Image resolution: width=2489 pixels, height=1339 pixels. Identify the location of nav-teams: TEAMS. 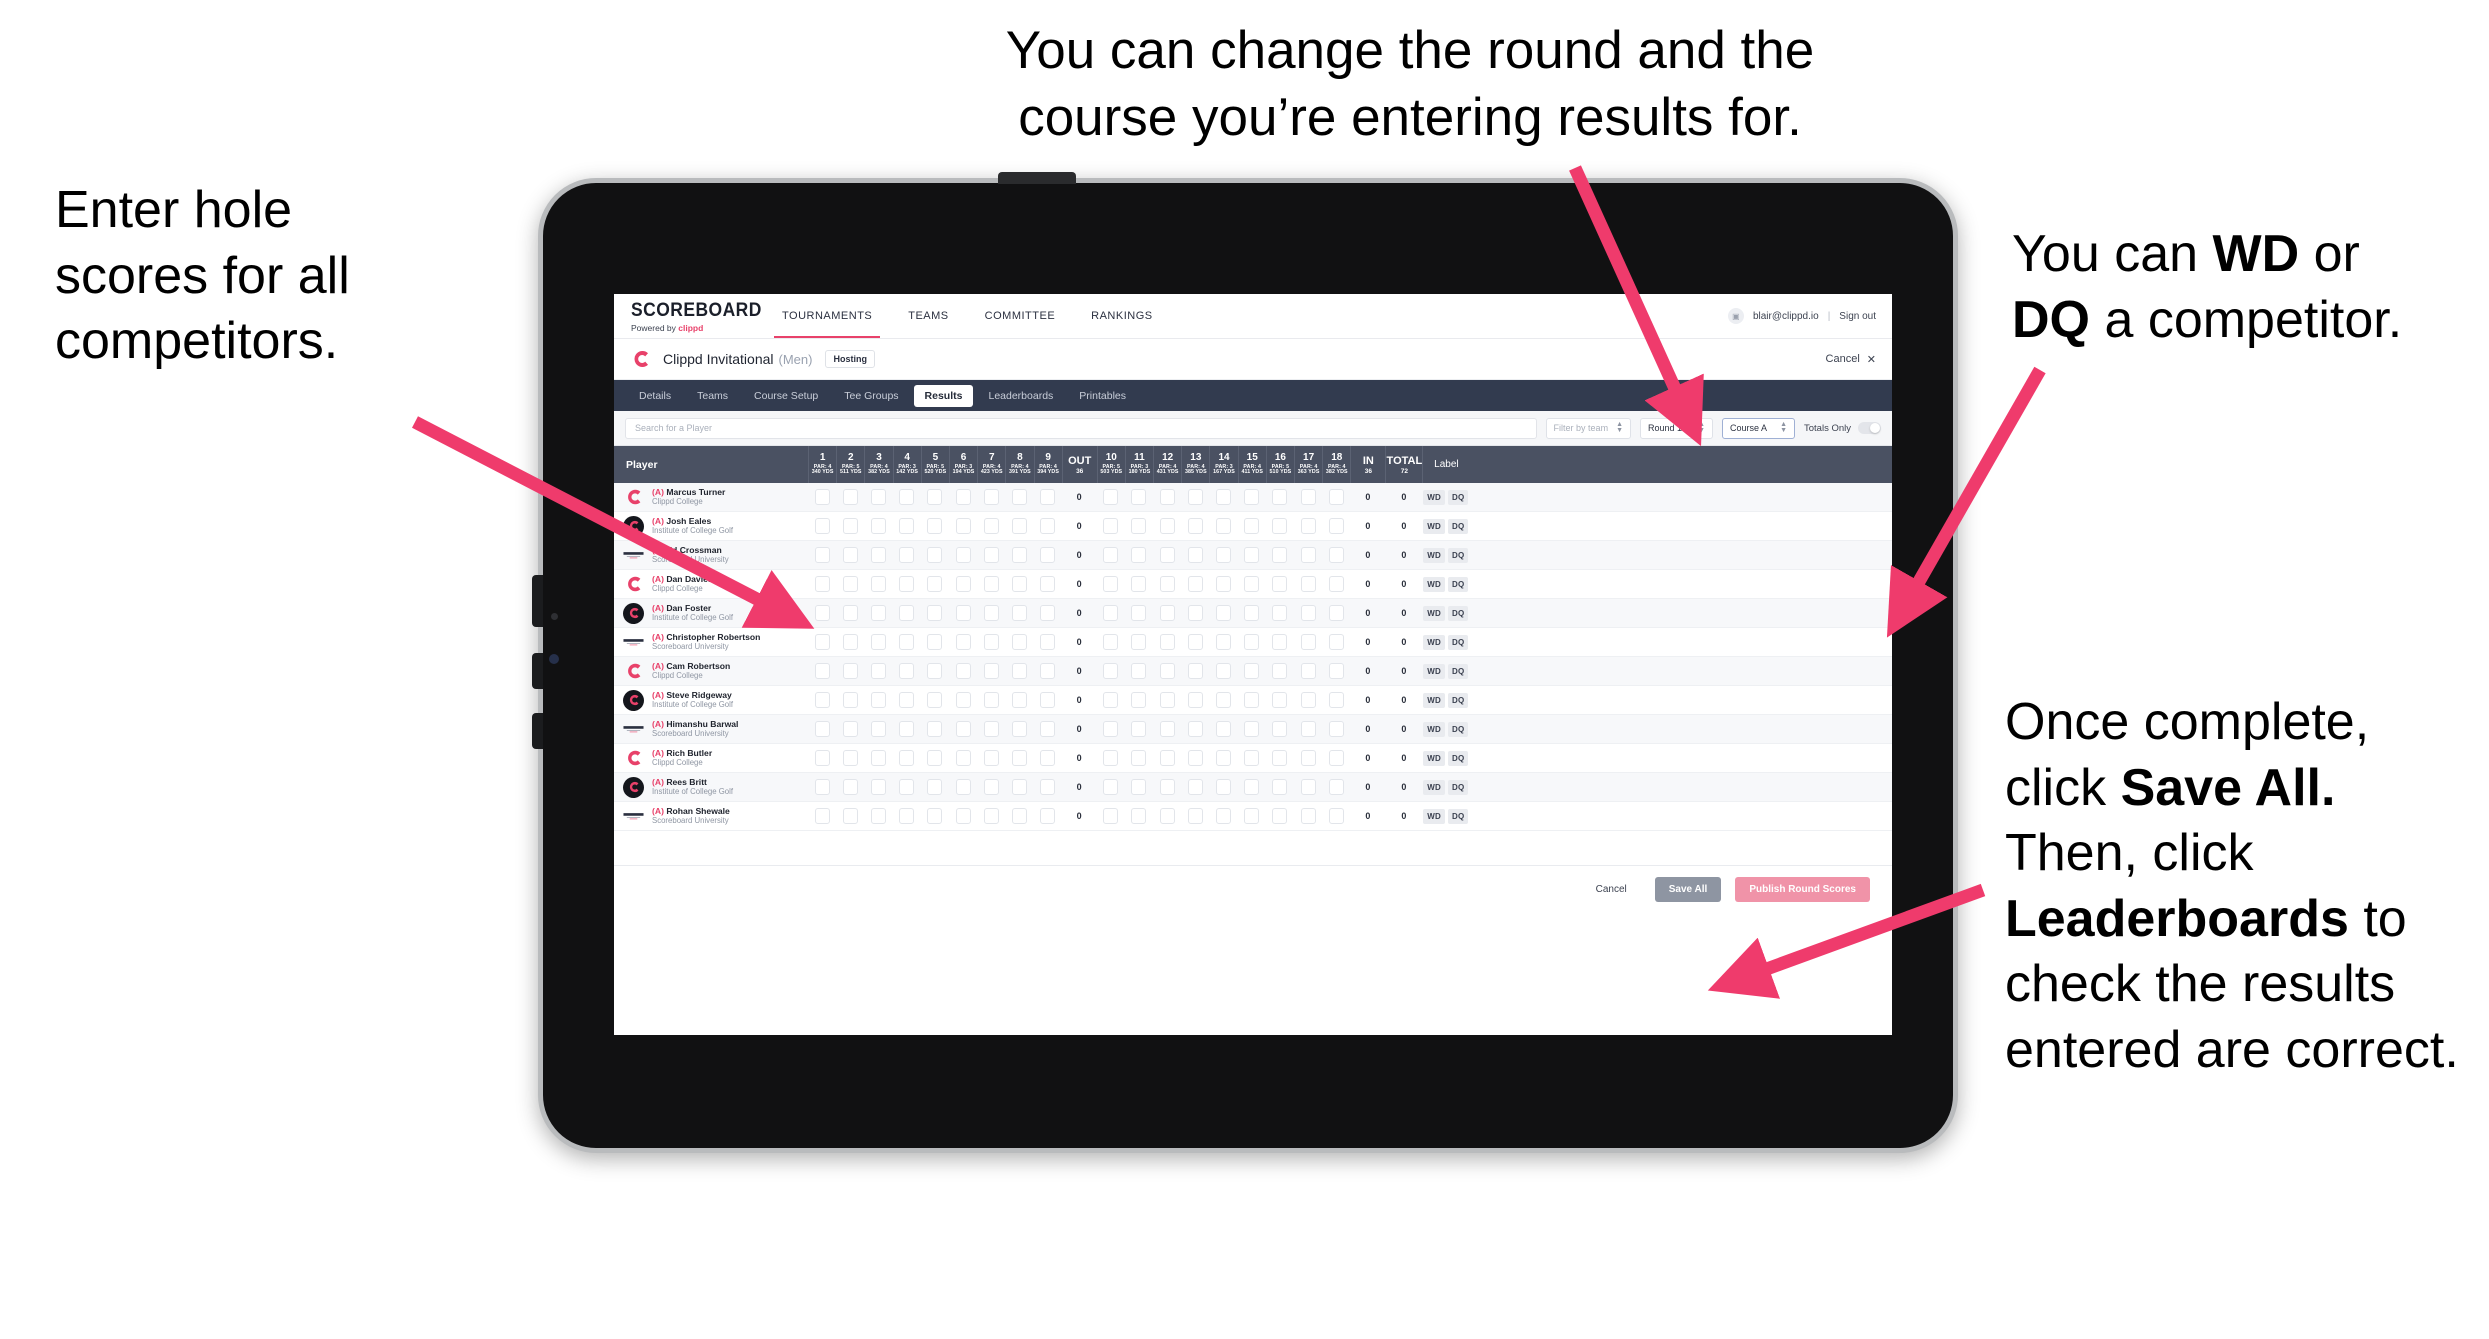
(928, 316).